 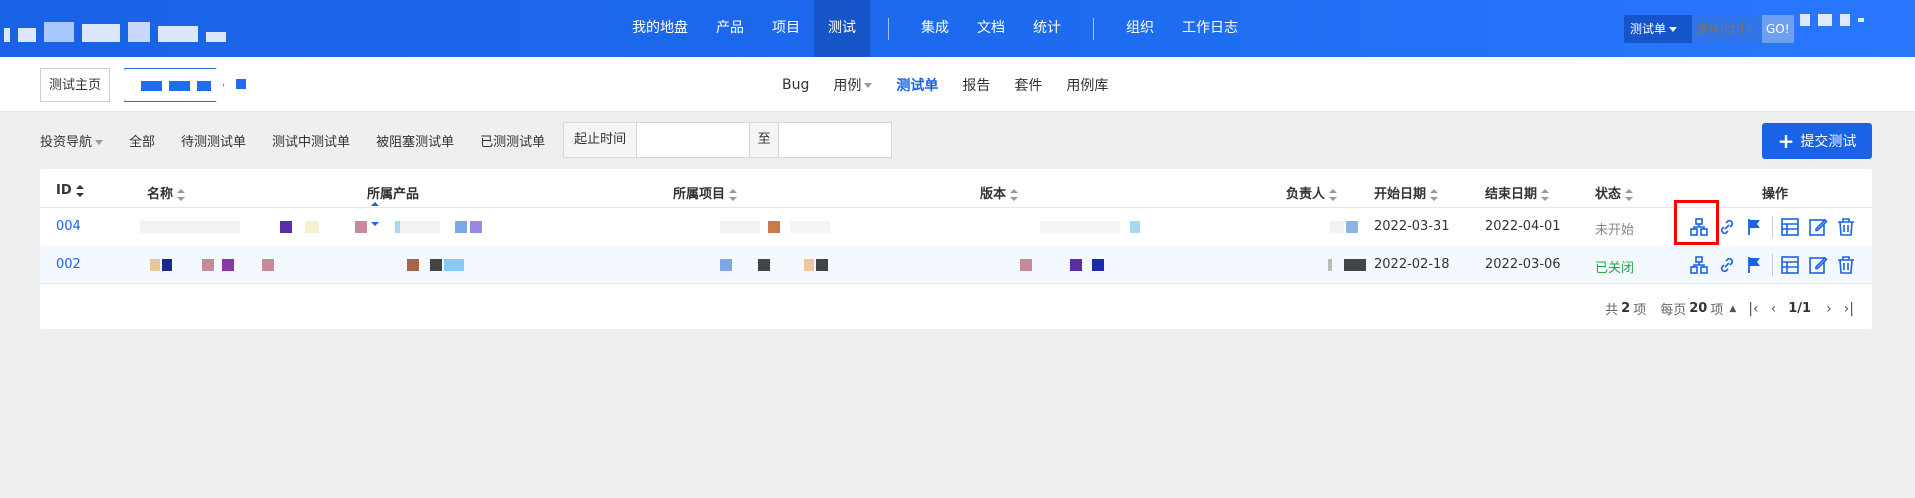 What do you see at coordinates (1614, 192) in the screenshot?
I see `col-status: 状态` at bounding box center [1614, 192].